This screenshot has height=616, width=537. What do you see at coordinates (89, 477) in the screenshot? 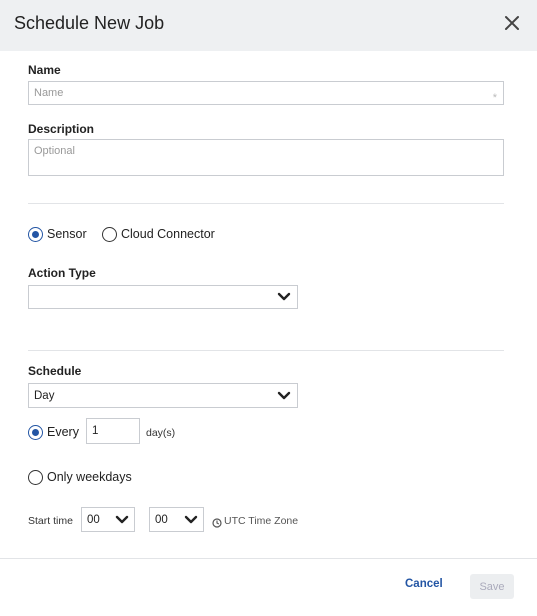
I see `only-weekdays-label: Only weekdays` at bounding box center [89, 477].